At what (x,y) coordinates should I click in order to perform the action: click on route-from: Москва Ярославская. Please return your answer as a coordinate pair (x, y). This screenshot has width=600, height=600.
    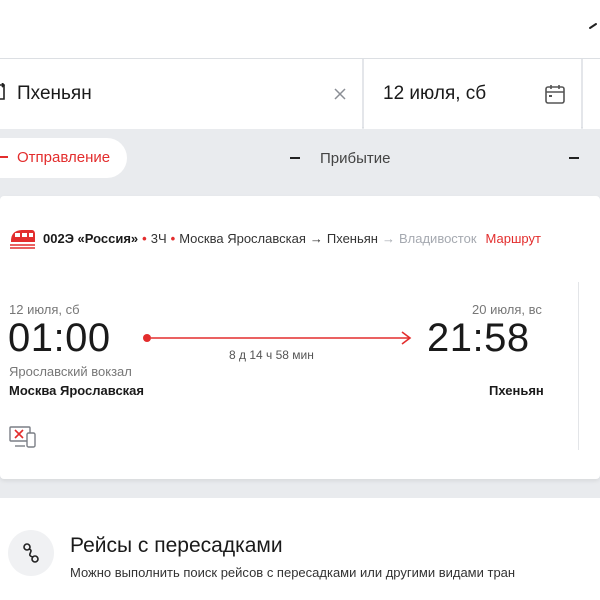
    Looking at the image, I should click on (242, 238).